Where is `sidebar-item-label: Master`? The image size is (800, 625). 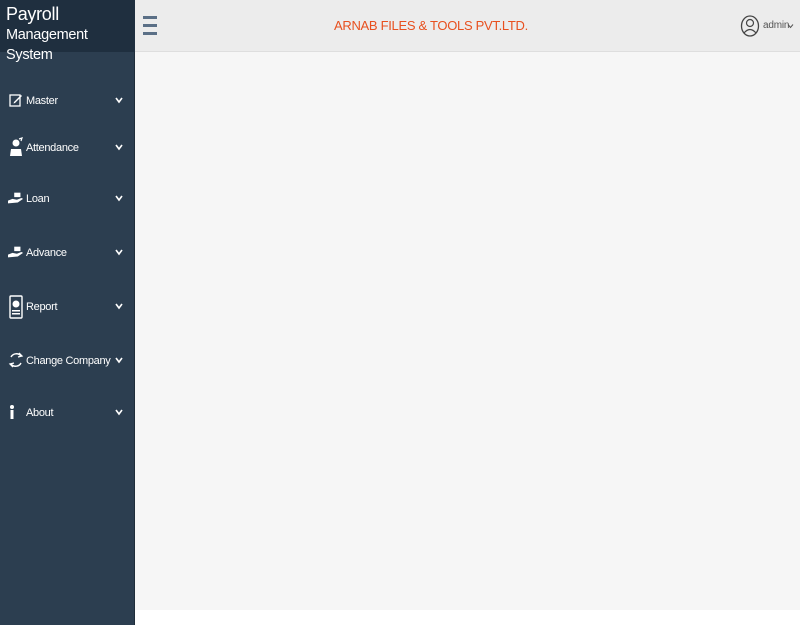
sidebar-item-label: Master is located at coordinates (42, 101).